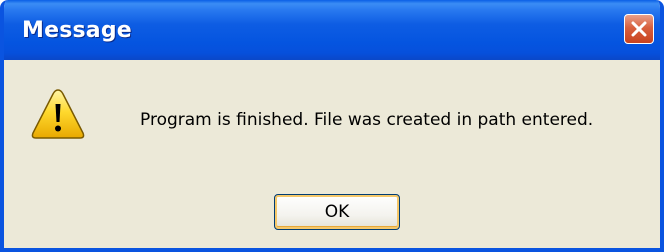 The width and height of the screenshot is (664, 252). I want to click on window-title: Message, so click(77, 30).